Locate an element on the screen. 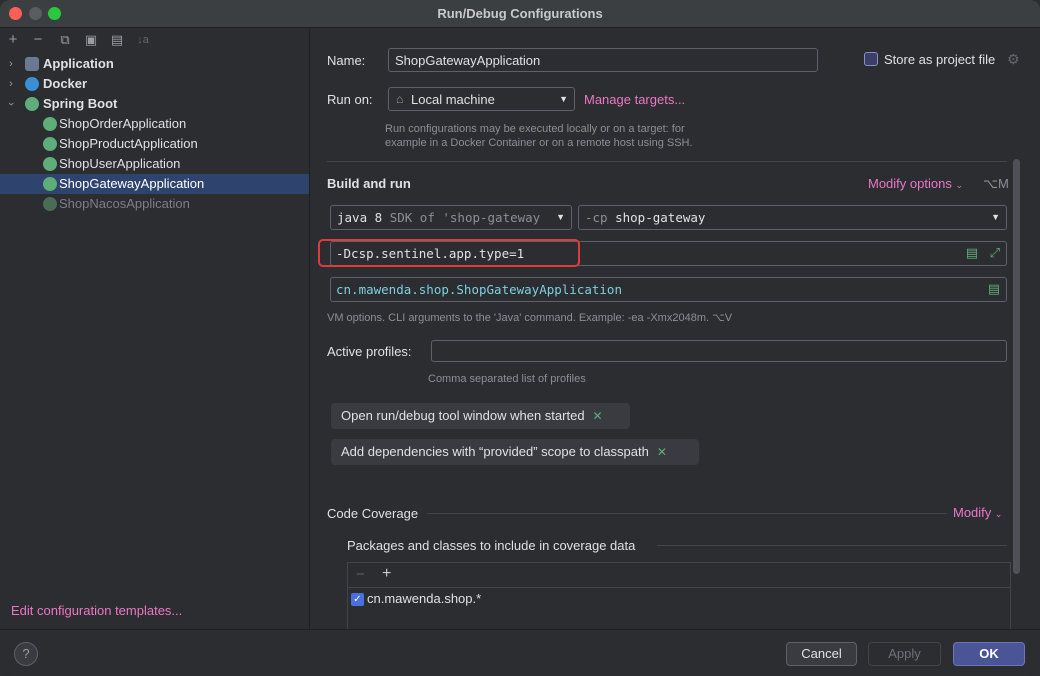 This screenshot has height=676, width=1040. code-coverage-title: Code Coverage is located at coordinates (373, 513).